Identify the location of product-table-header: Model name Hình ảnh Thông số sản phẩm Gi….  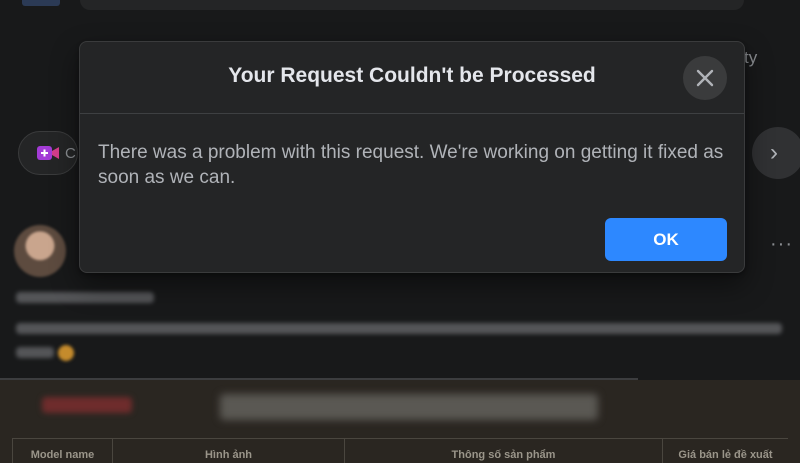
(400, 450).